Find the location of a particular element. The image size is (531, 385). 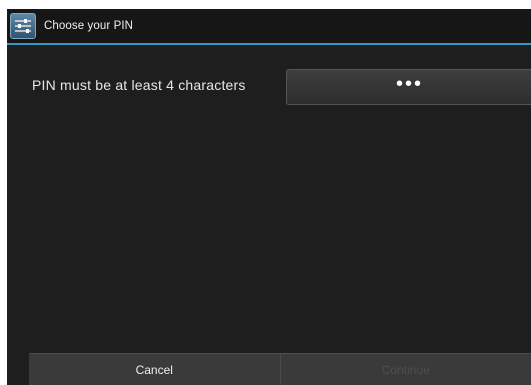

settings-sliders-icon is located at coordinates (23, 26).